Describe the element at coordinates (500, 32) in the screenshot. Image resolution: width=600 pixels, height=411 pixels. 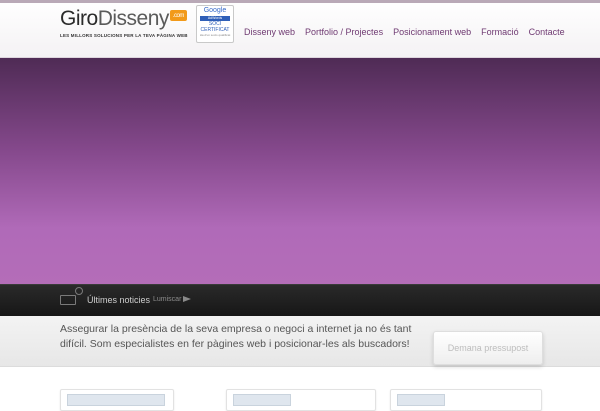
I see `nav-item-formacio: Formació` at that location.